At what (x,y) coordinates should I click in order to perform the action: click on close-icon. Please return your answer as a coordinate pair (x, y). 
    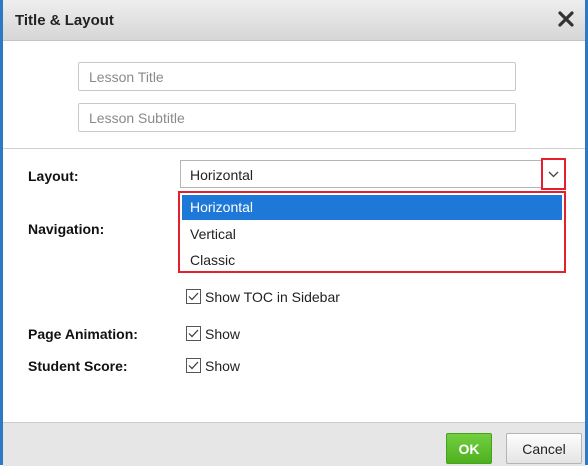
    Looking at the image, I should click on (566, 19).